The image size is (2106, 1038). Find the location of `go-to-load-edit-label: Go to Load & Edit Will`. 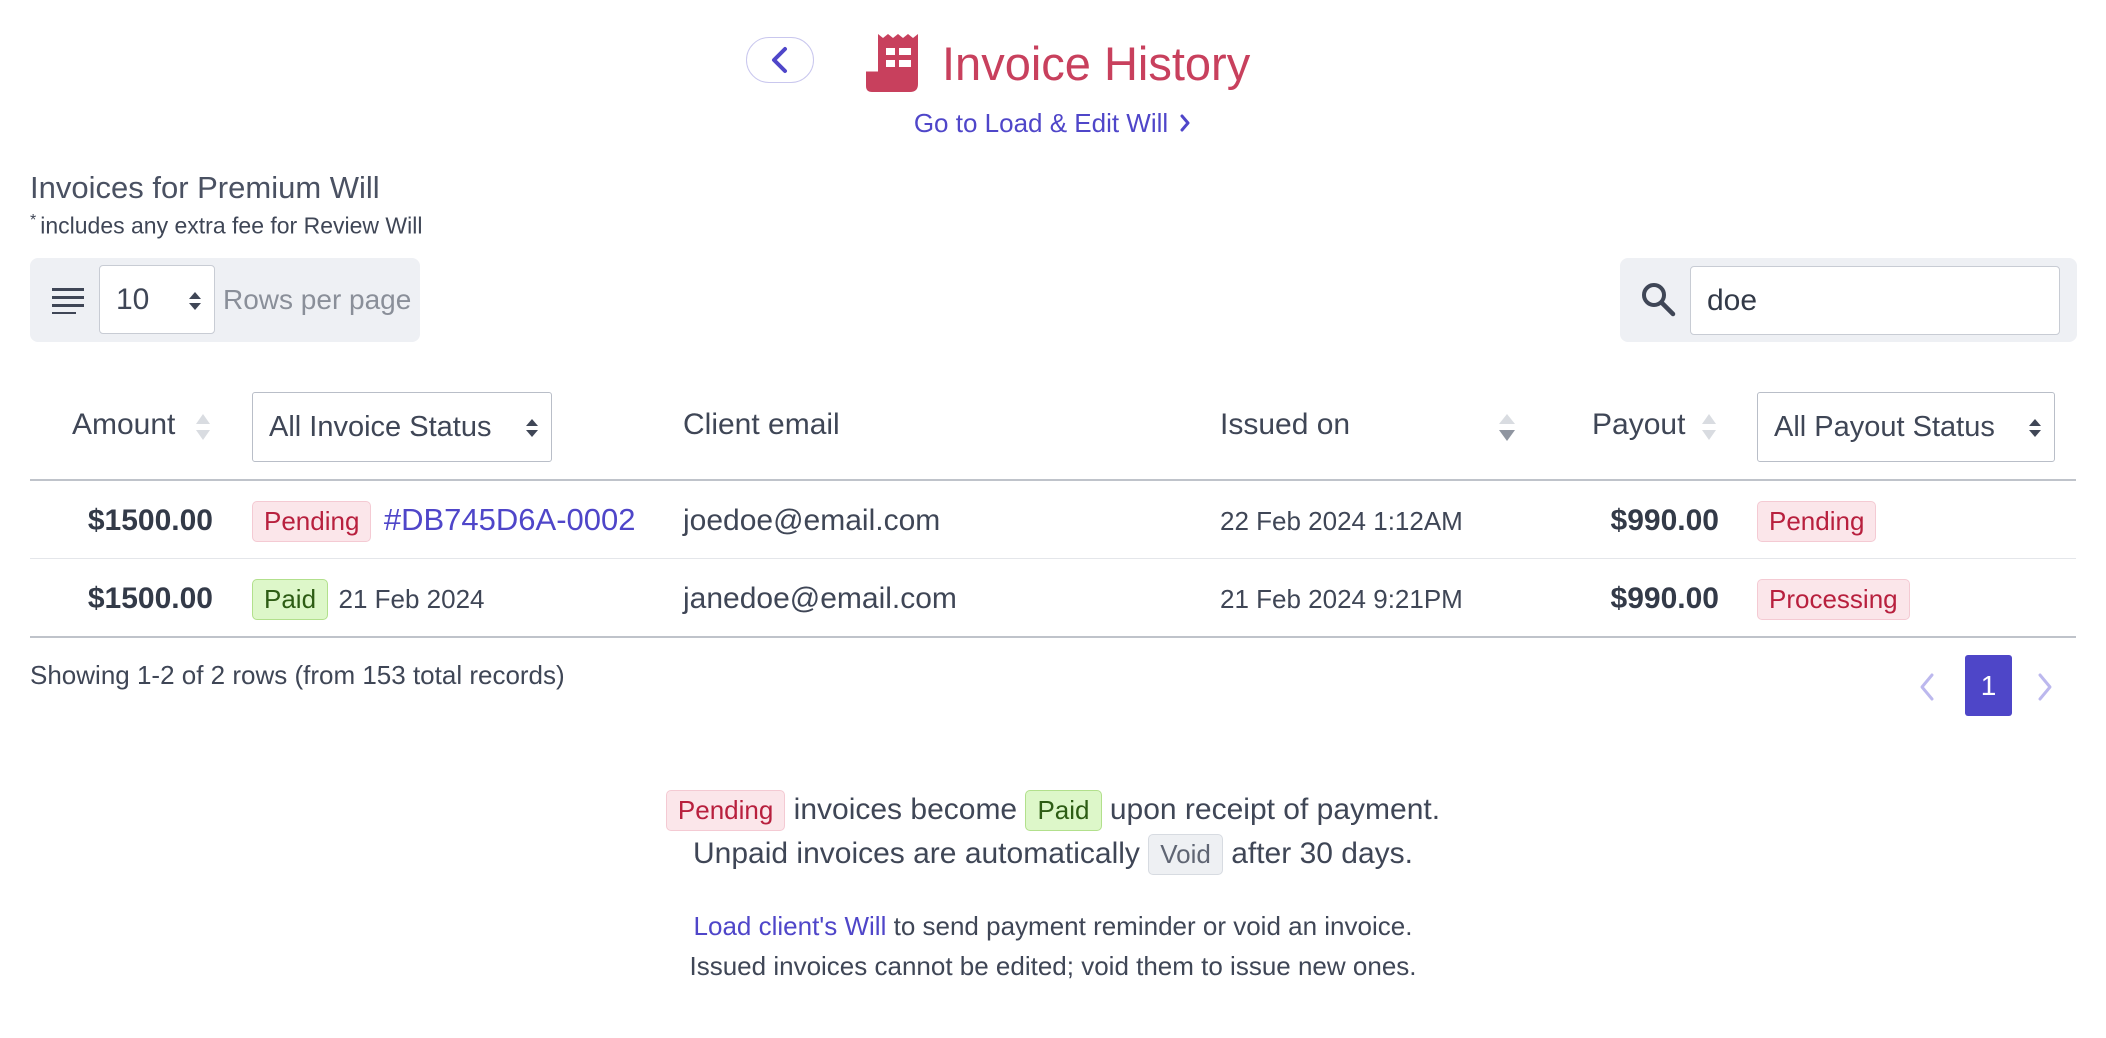

go-to-load-edit-label: Go to Load & Edit Will is located at coordinates (1041, 123).